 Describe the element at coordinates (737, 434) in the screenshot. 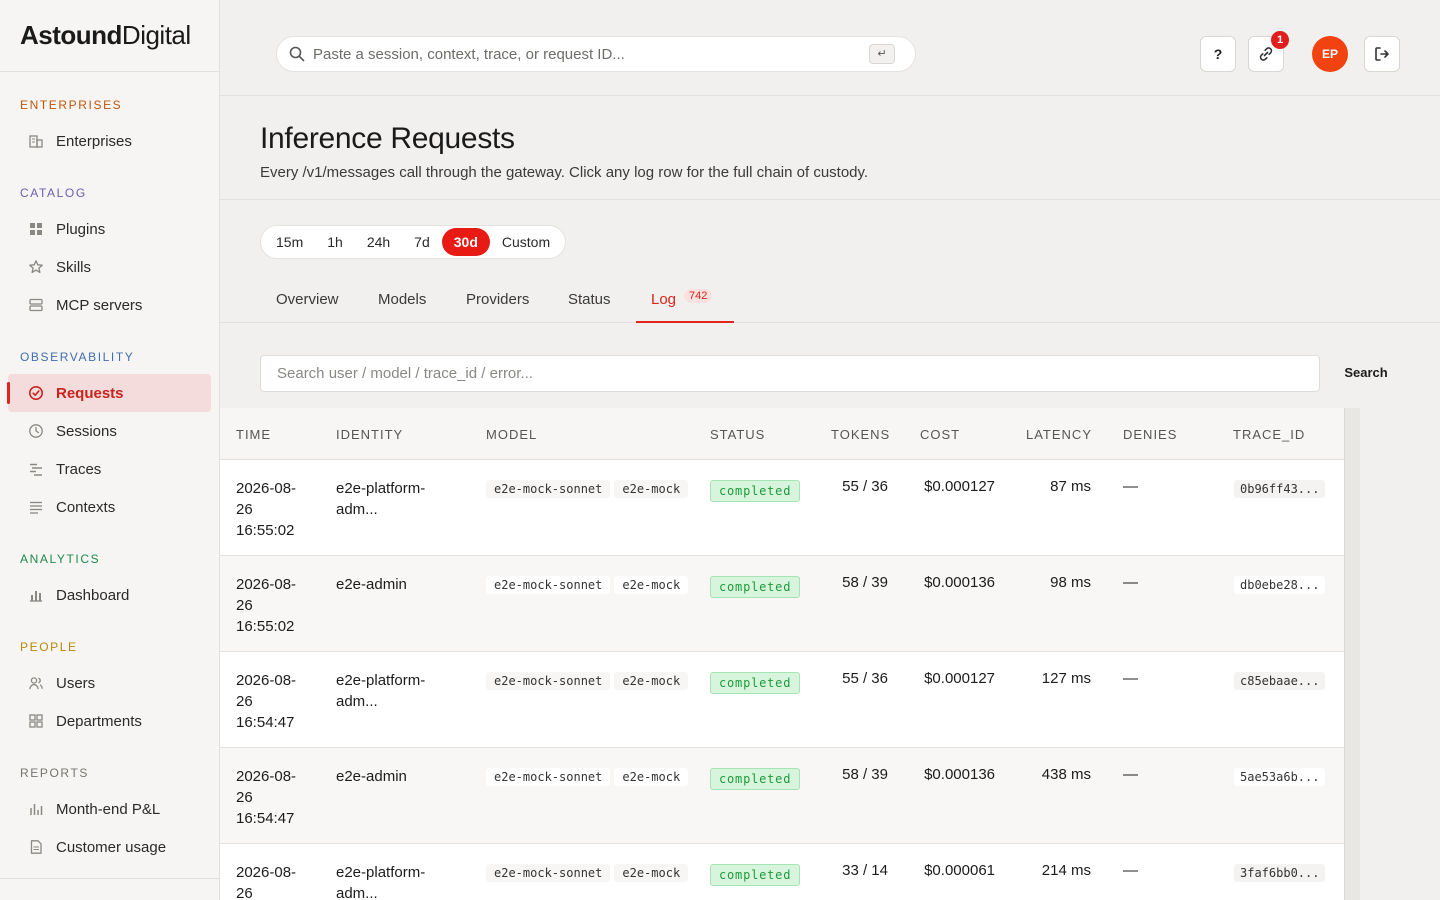

I see `column-header-status: STATUS` at that location.